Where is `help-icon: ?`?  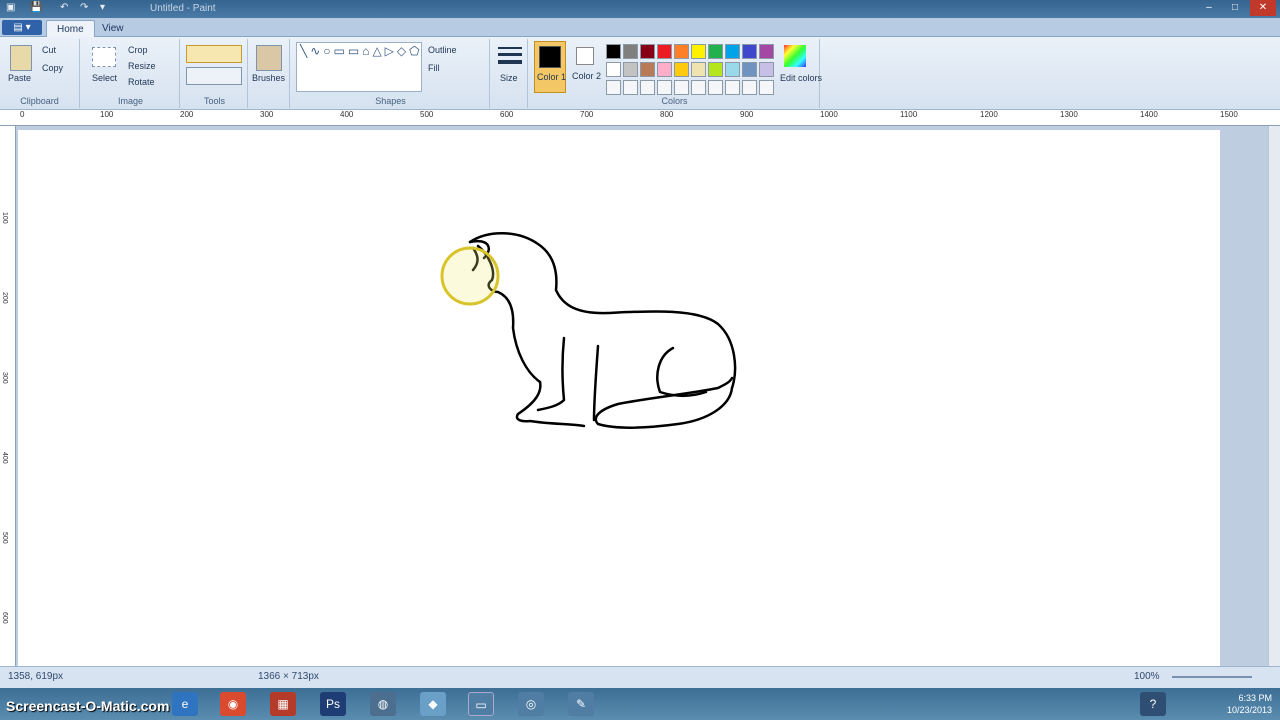 help-icon: ? is located at coordinates (1153, 704).